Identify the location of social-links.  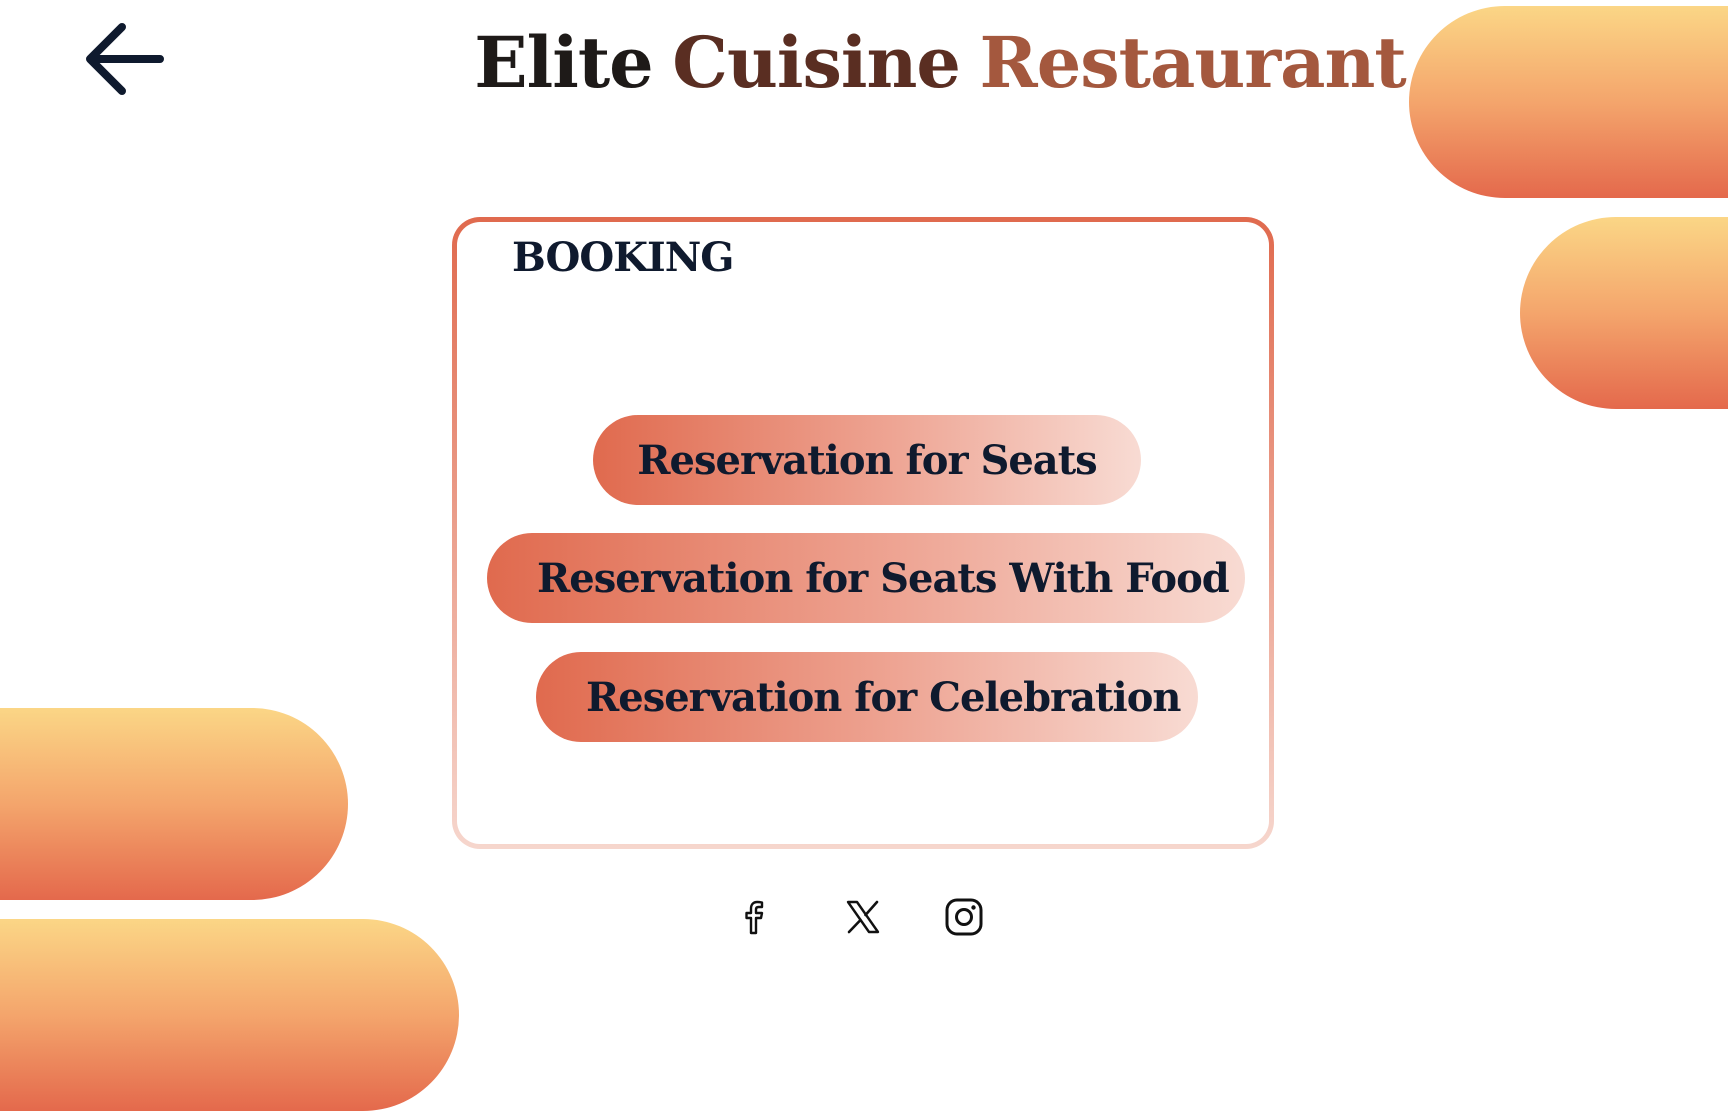
(850, 920).